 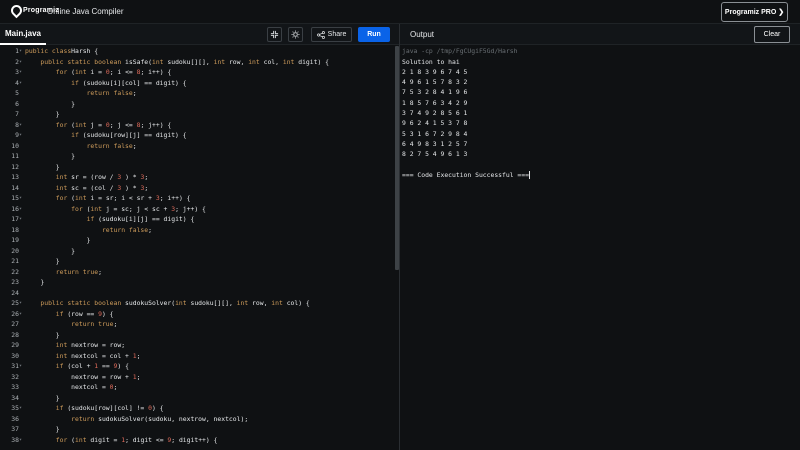 I want to click on line-number: 10, so click(x=15, y=145).